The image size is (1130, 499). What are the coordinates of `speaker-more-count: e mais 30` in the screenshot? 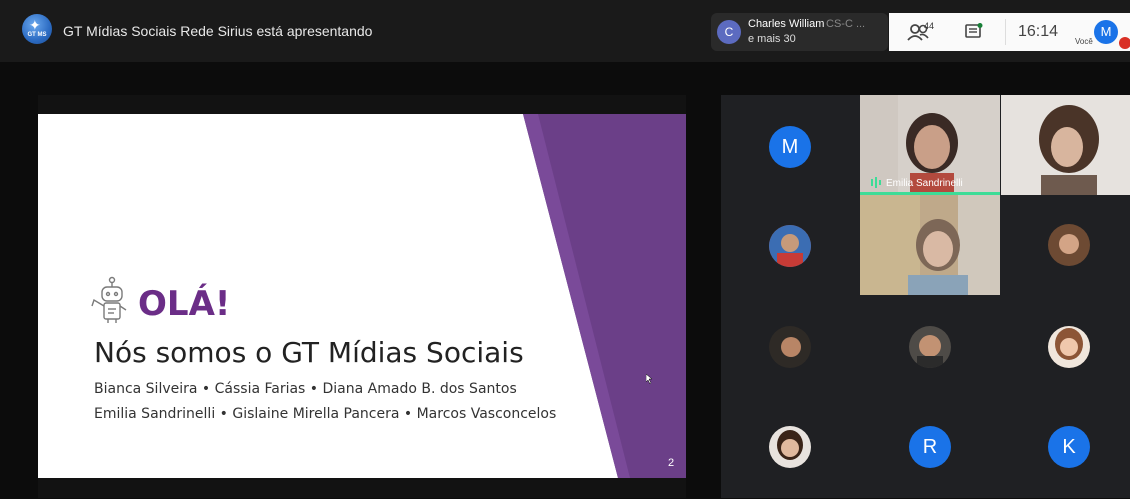 It's located at (772, 39).